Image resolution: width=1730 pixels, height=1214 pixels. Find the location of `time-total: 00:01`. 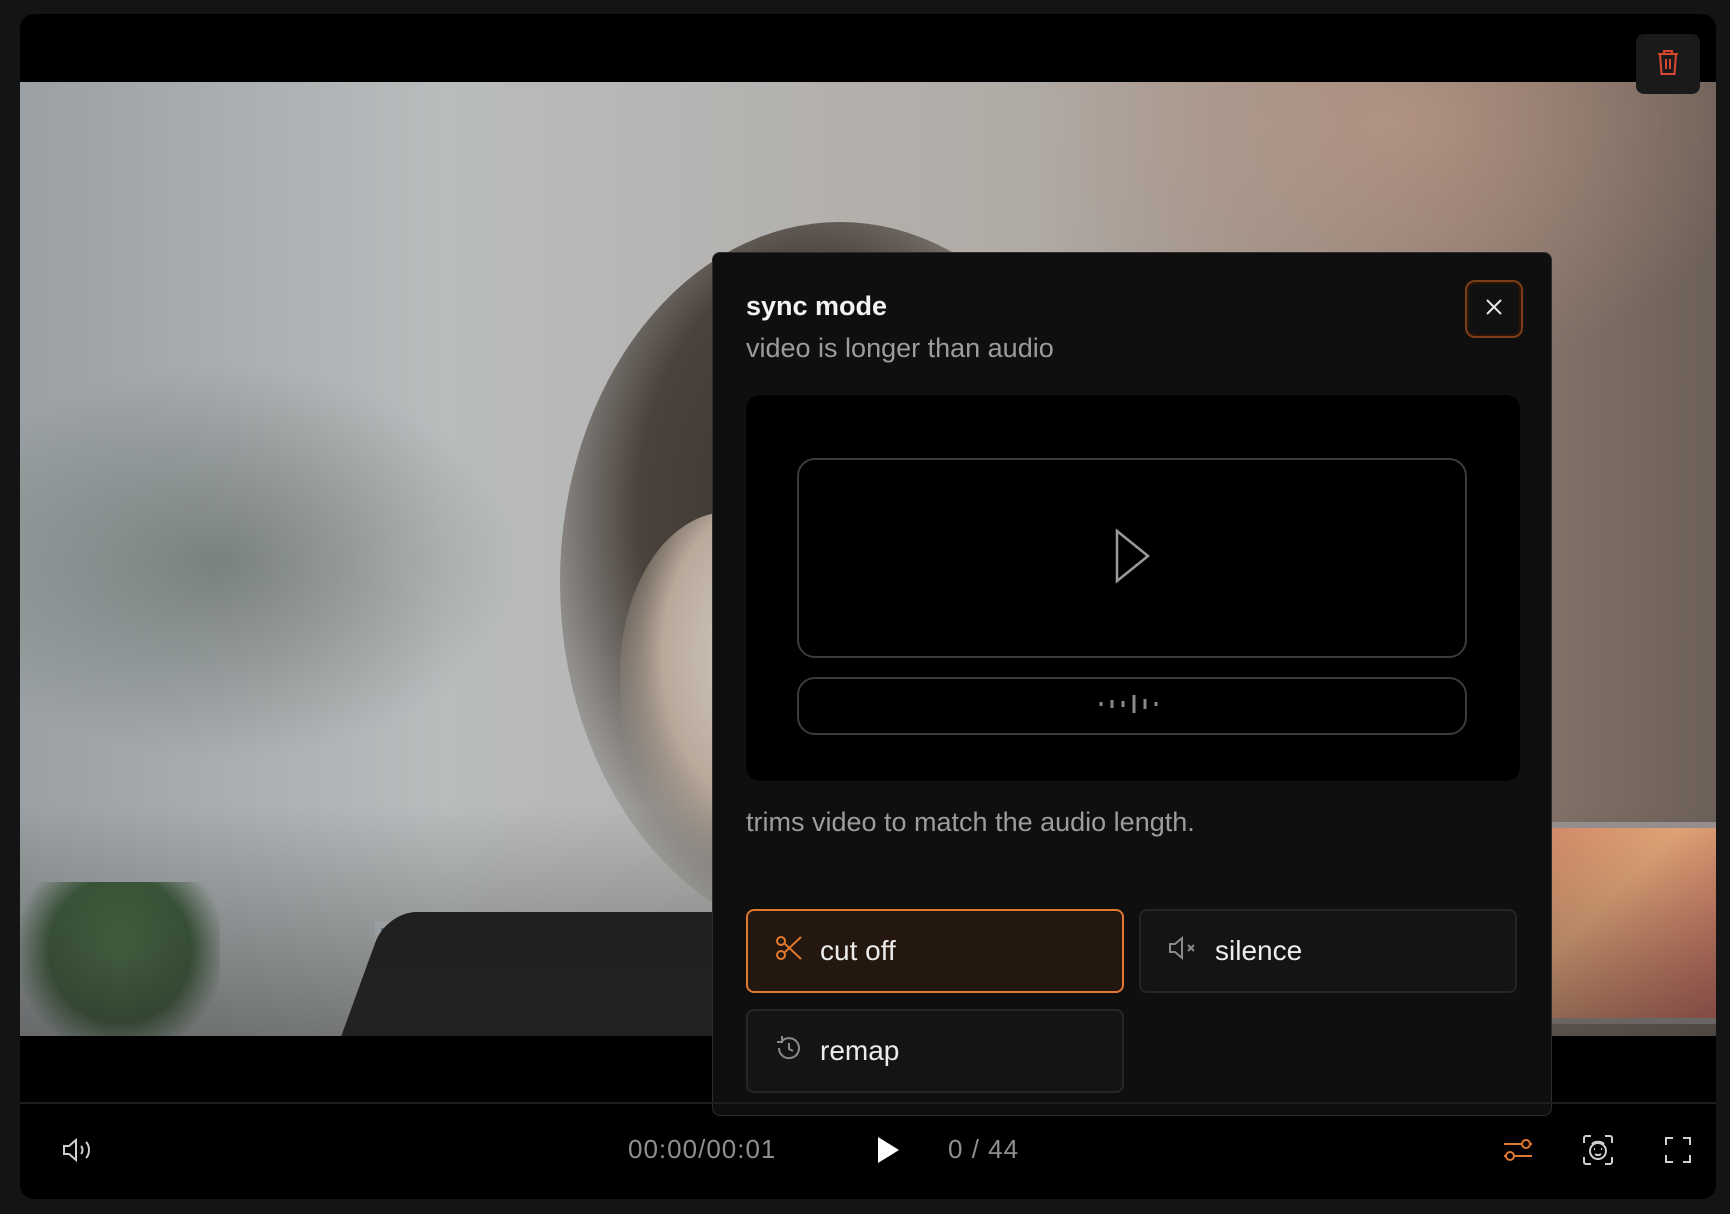

time-total: 00:01 is located at coordinates (741, 1149).